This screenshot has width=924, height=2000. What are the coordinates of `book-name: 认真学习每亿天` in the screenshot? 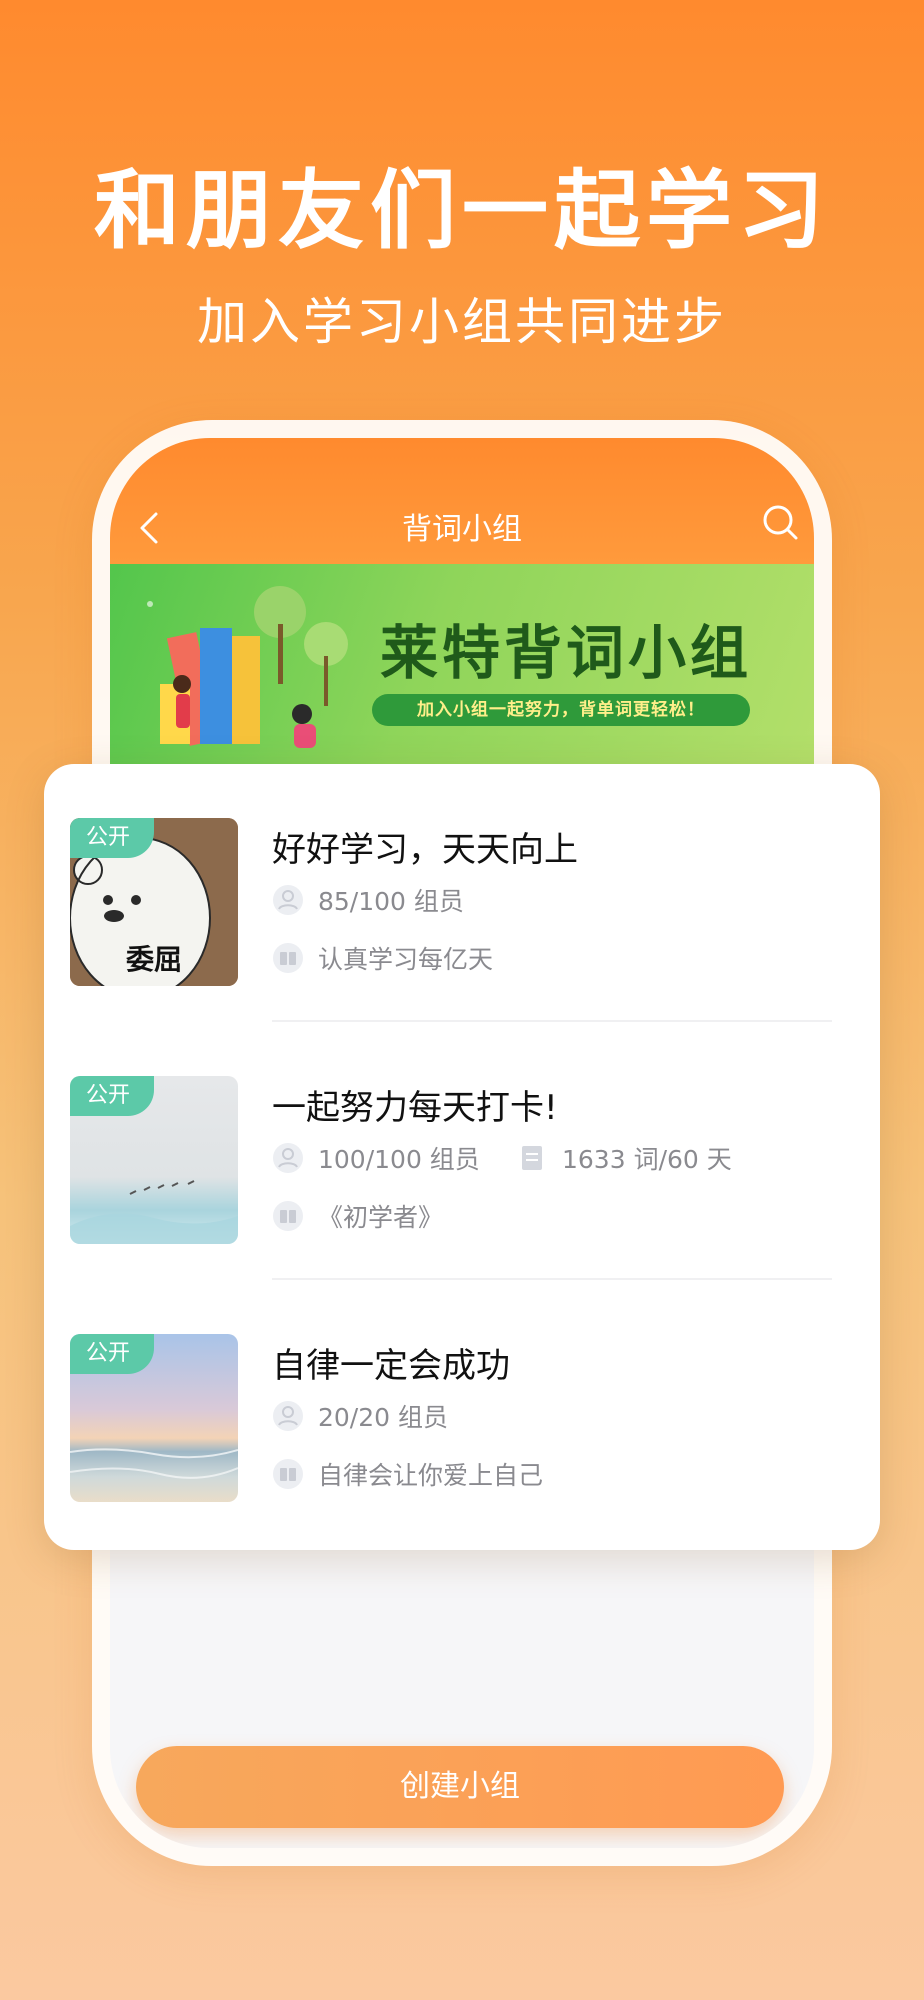 It's located at (406, 959).